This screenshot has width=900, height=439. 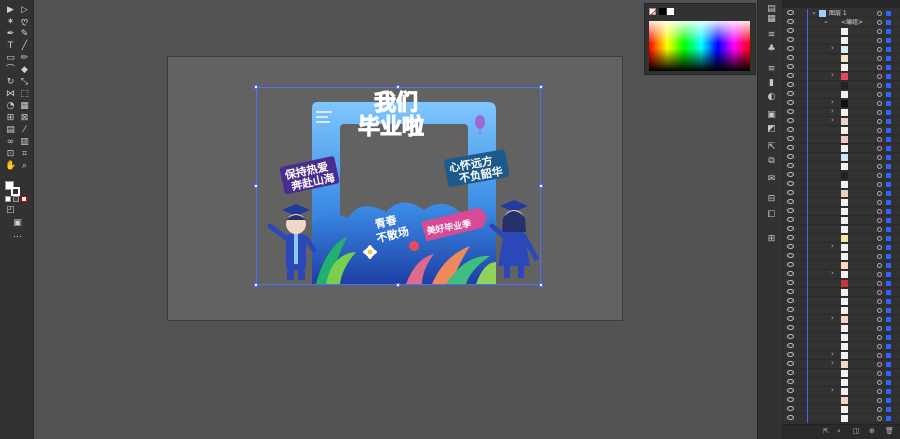 What do you see at coordinates (10, 94) in the screenshot?
I see `width-tool-icon: ⋈` at bounding box center [10, 94].